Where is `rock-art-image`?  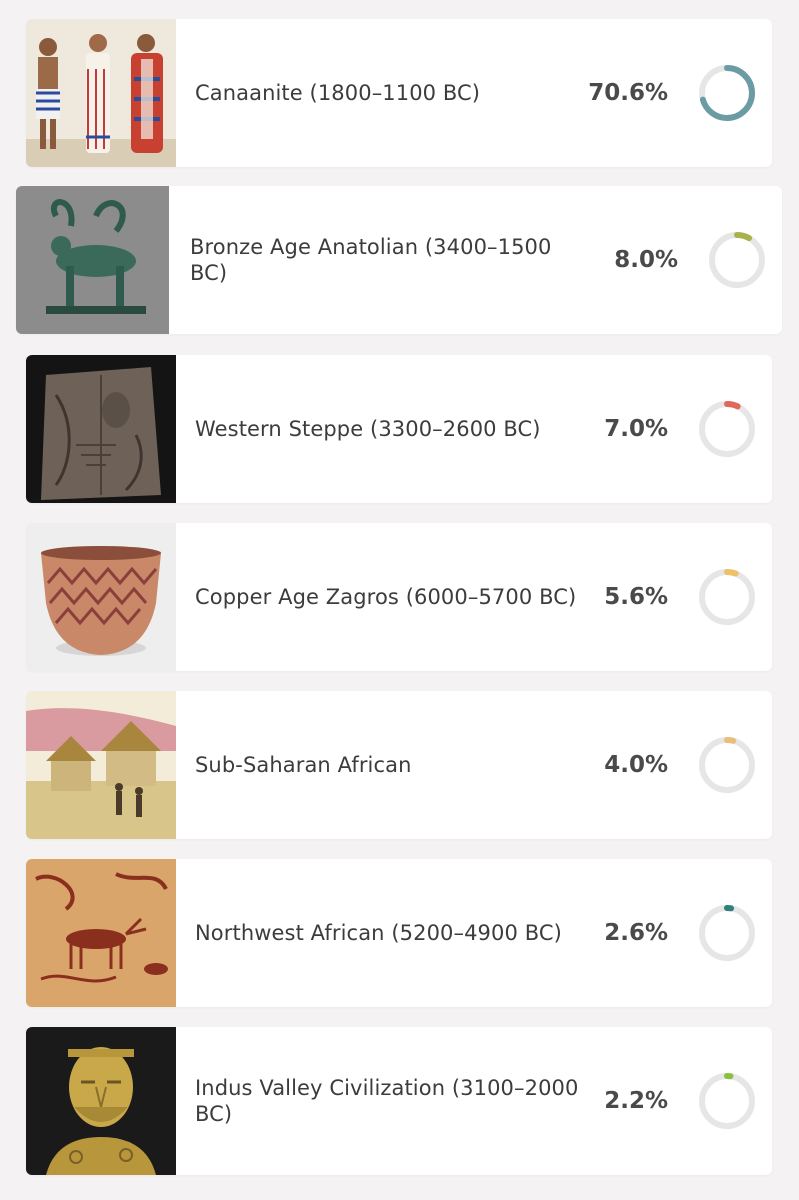
rock-art-image is located at coordinates (101, 933).